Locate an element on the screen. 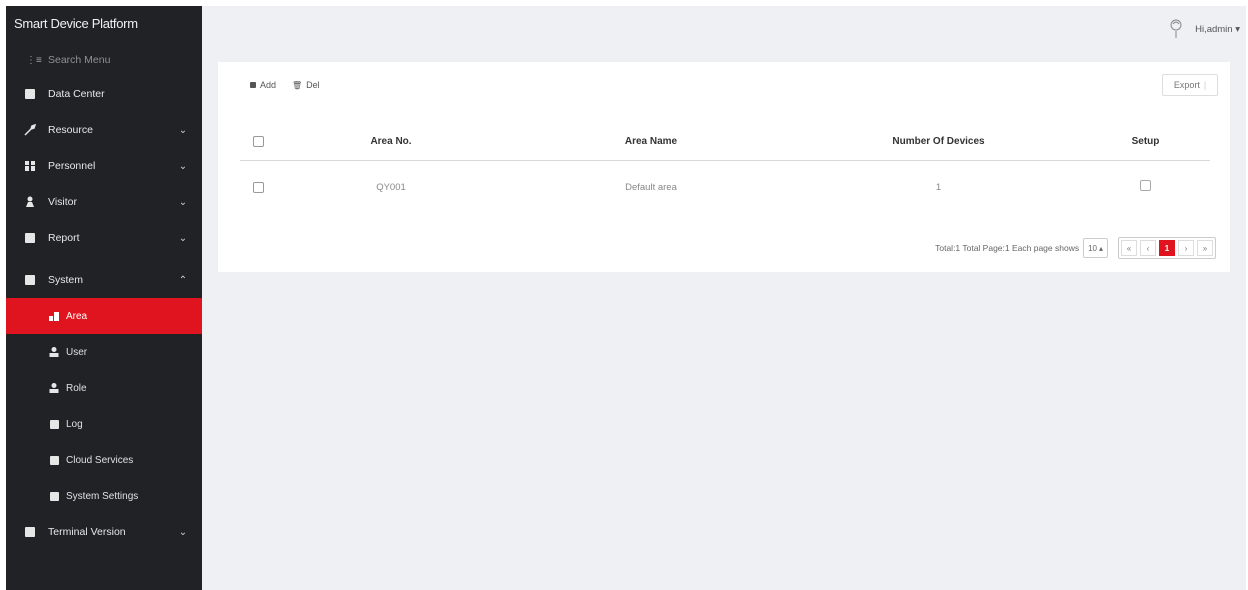 The height and width of the screenshot is (590, 1248). sidebar-item-role: Role is located at coordinates (104, 388).